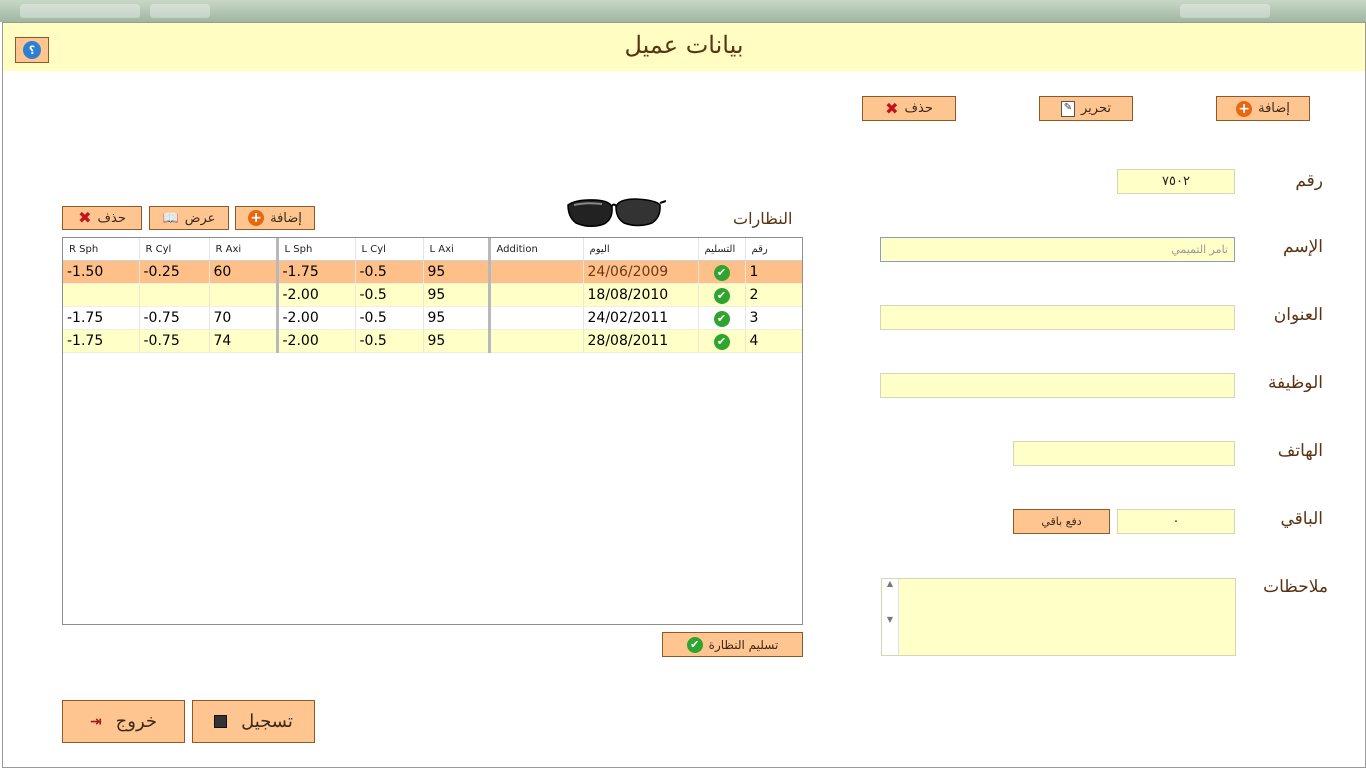 This screenshot has width=1366, height=768. I want to click on cell-number: 3, so click(773, 318).